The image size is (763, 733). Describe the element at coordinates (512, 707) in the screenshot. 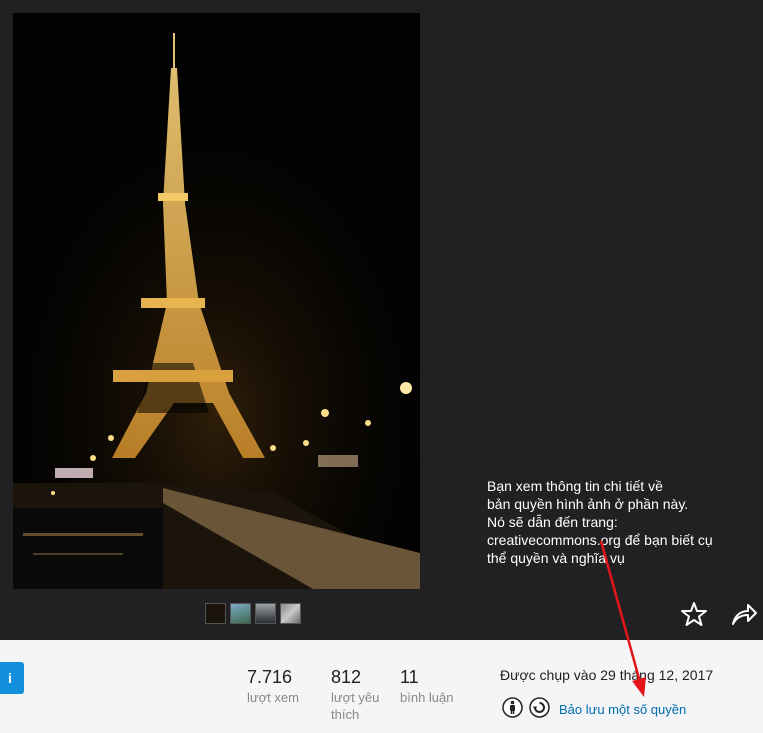

I see `person-attribution-icon` at that location.